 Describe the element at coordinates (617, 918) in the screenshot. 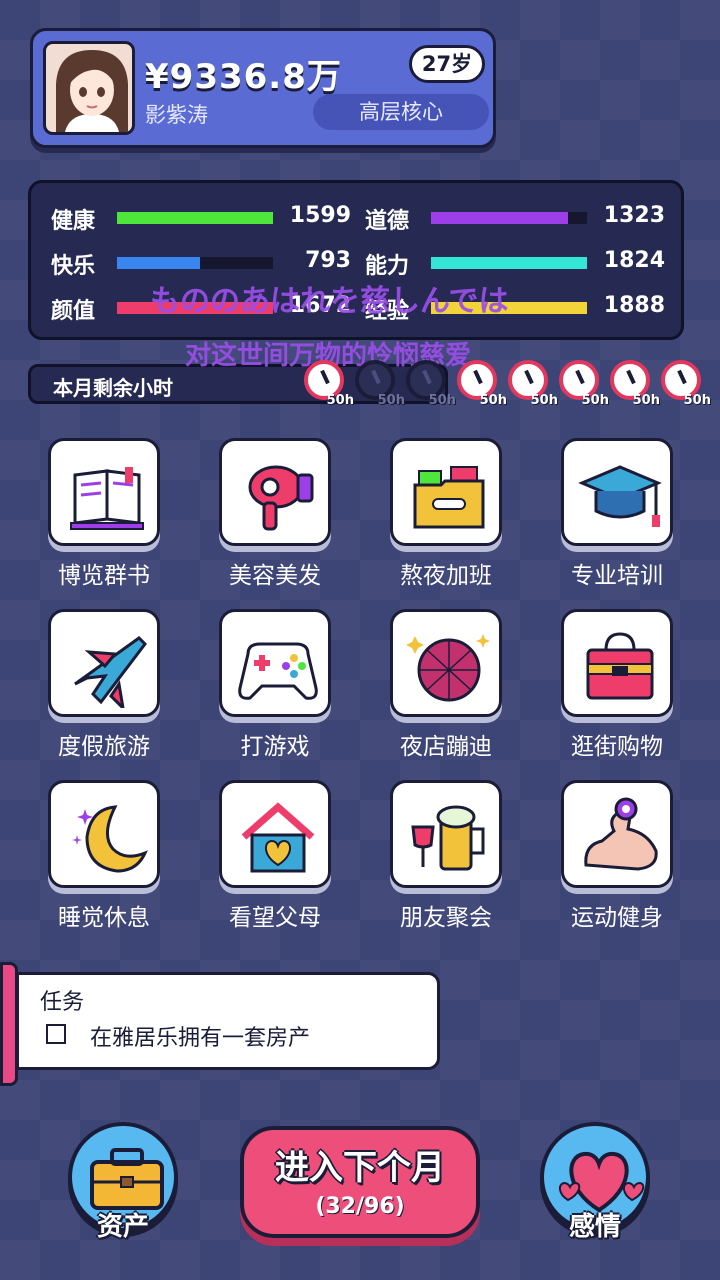

I see `activity-label: 运动健身` at that location.